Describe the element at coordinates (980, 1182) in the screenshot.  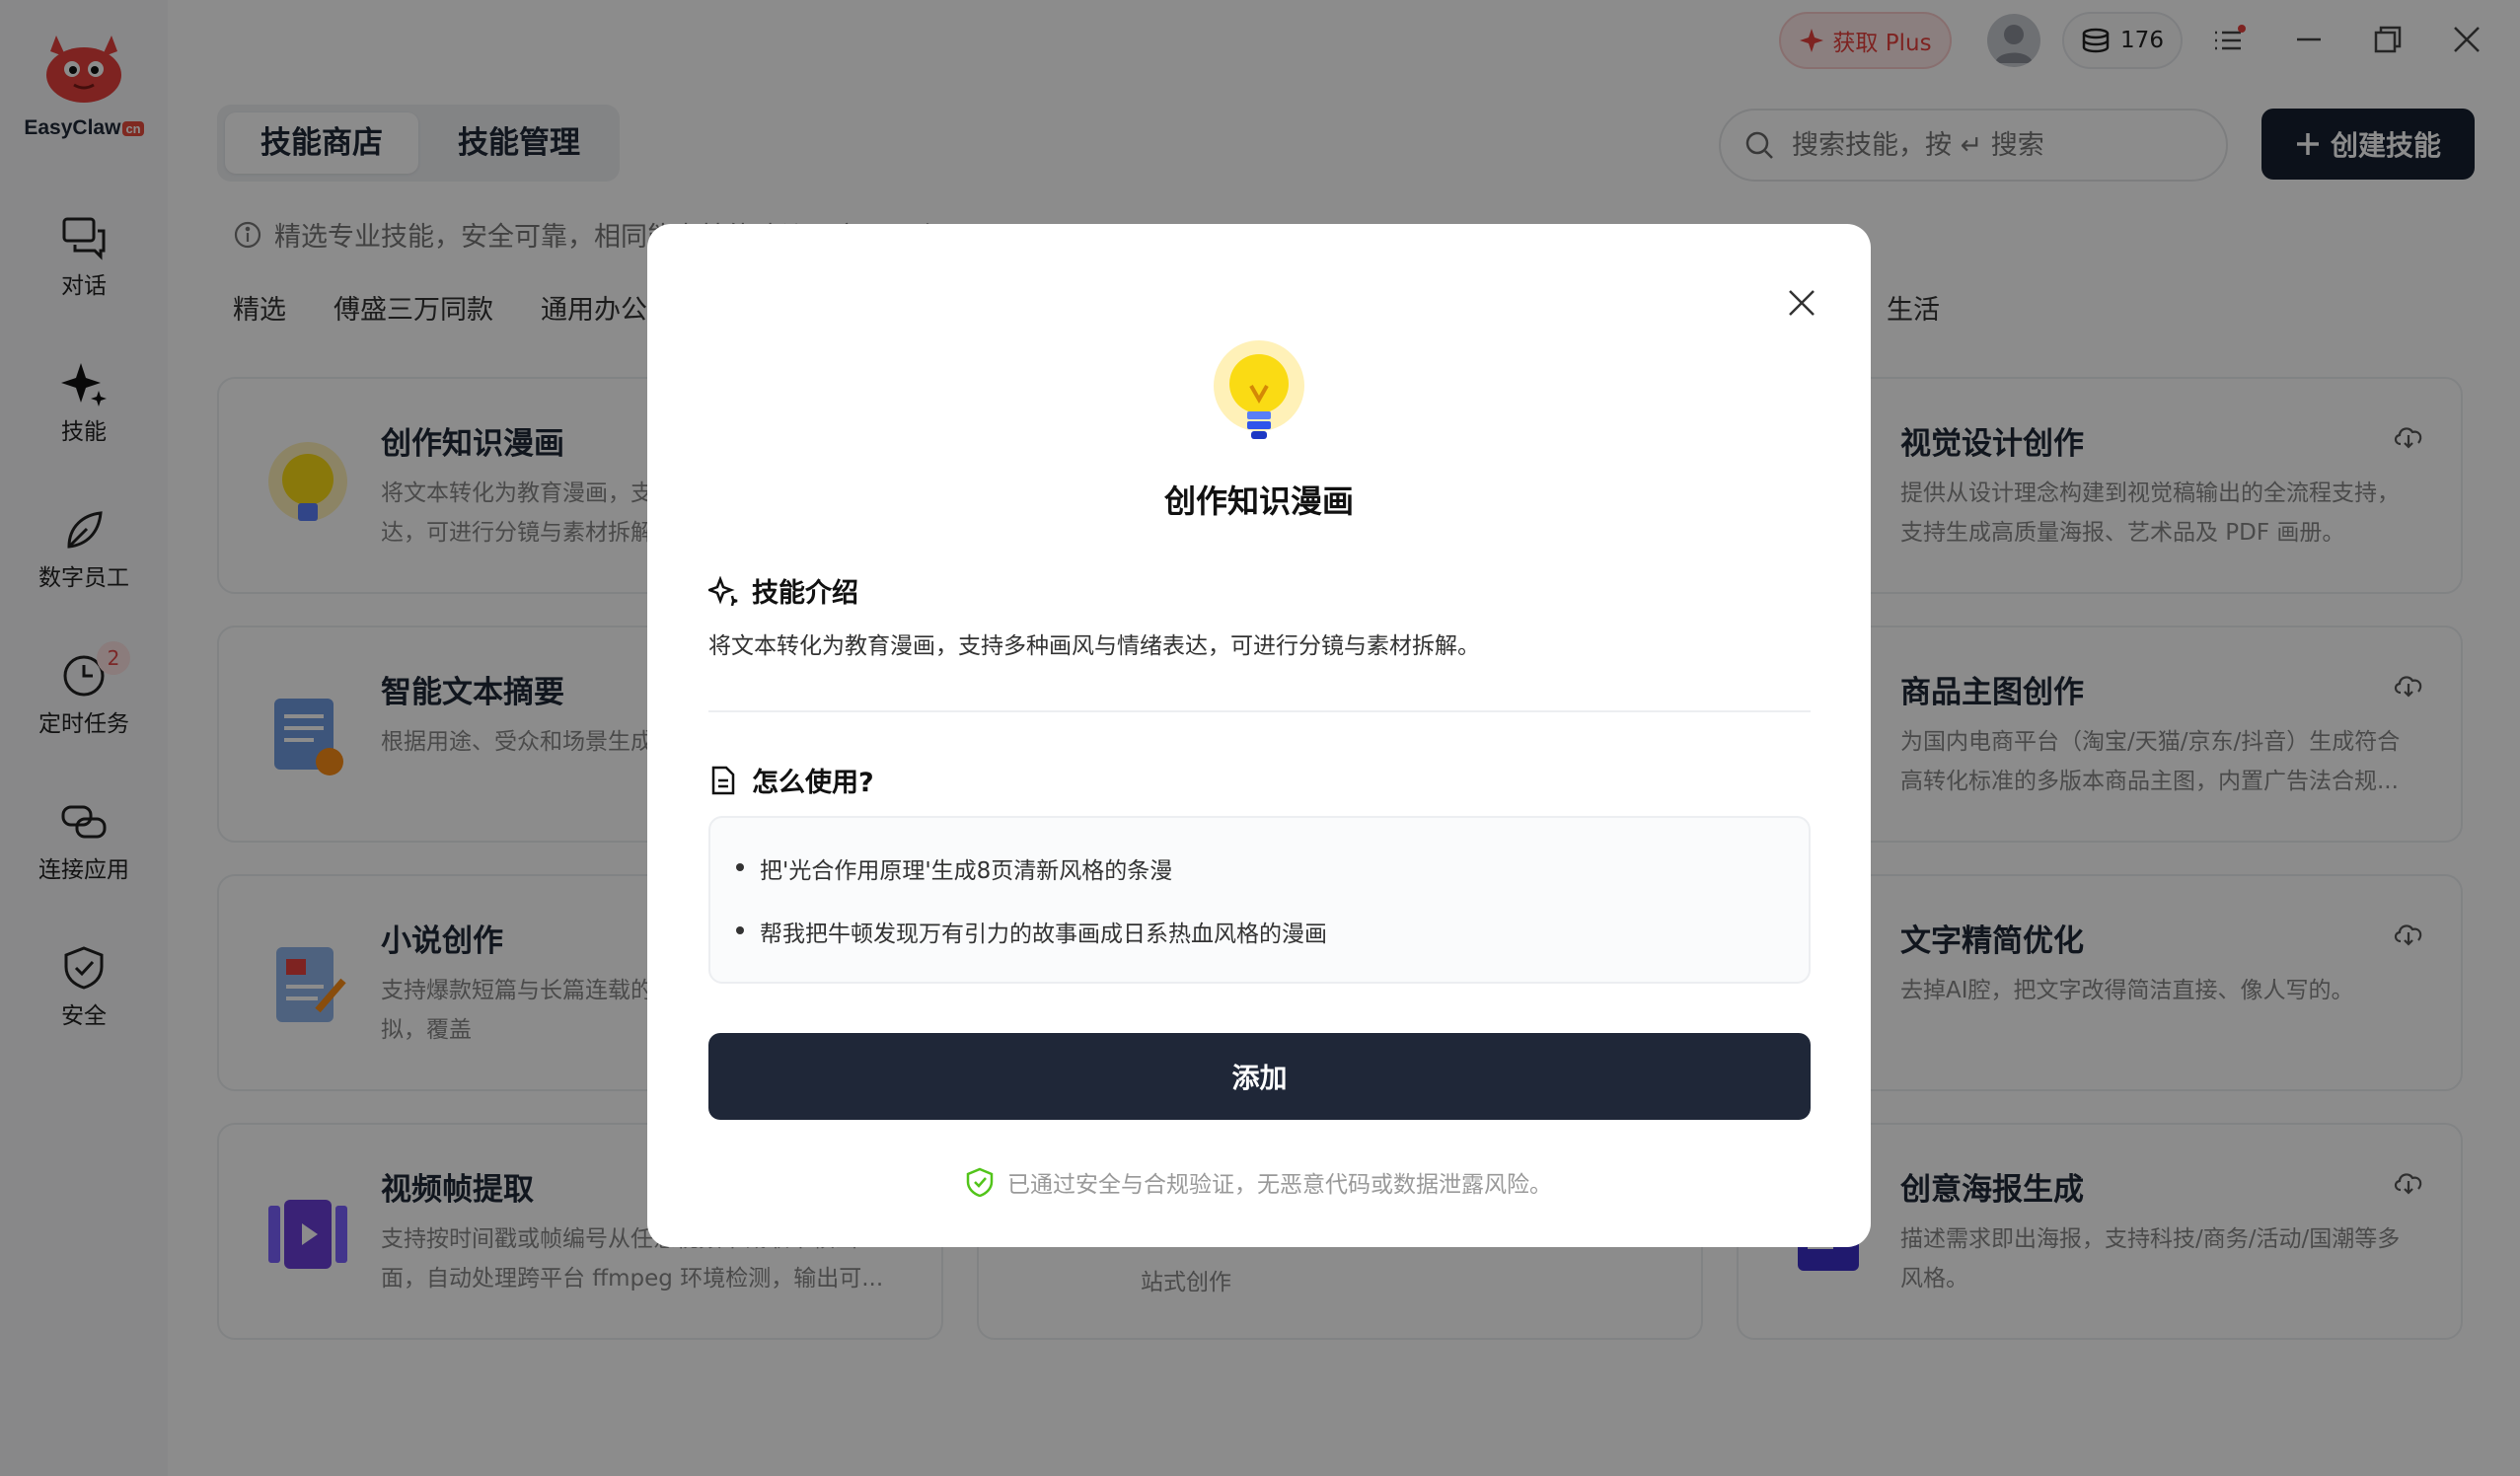
I see `shield-check-icon` at that location.